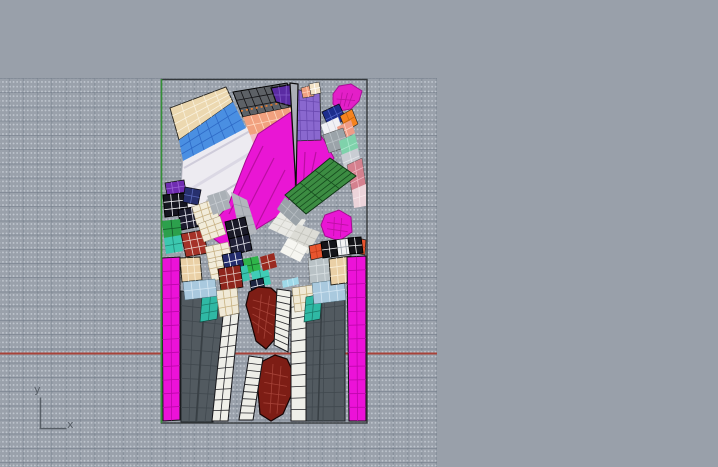  What do you see at coordinates (37, 389) in the screenshot?
I see `axis-indicator-y-label: y` at bounding box center [37, 389].